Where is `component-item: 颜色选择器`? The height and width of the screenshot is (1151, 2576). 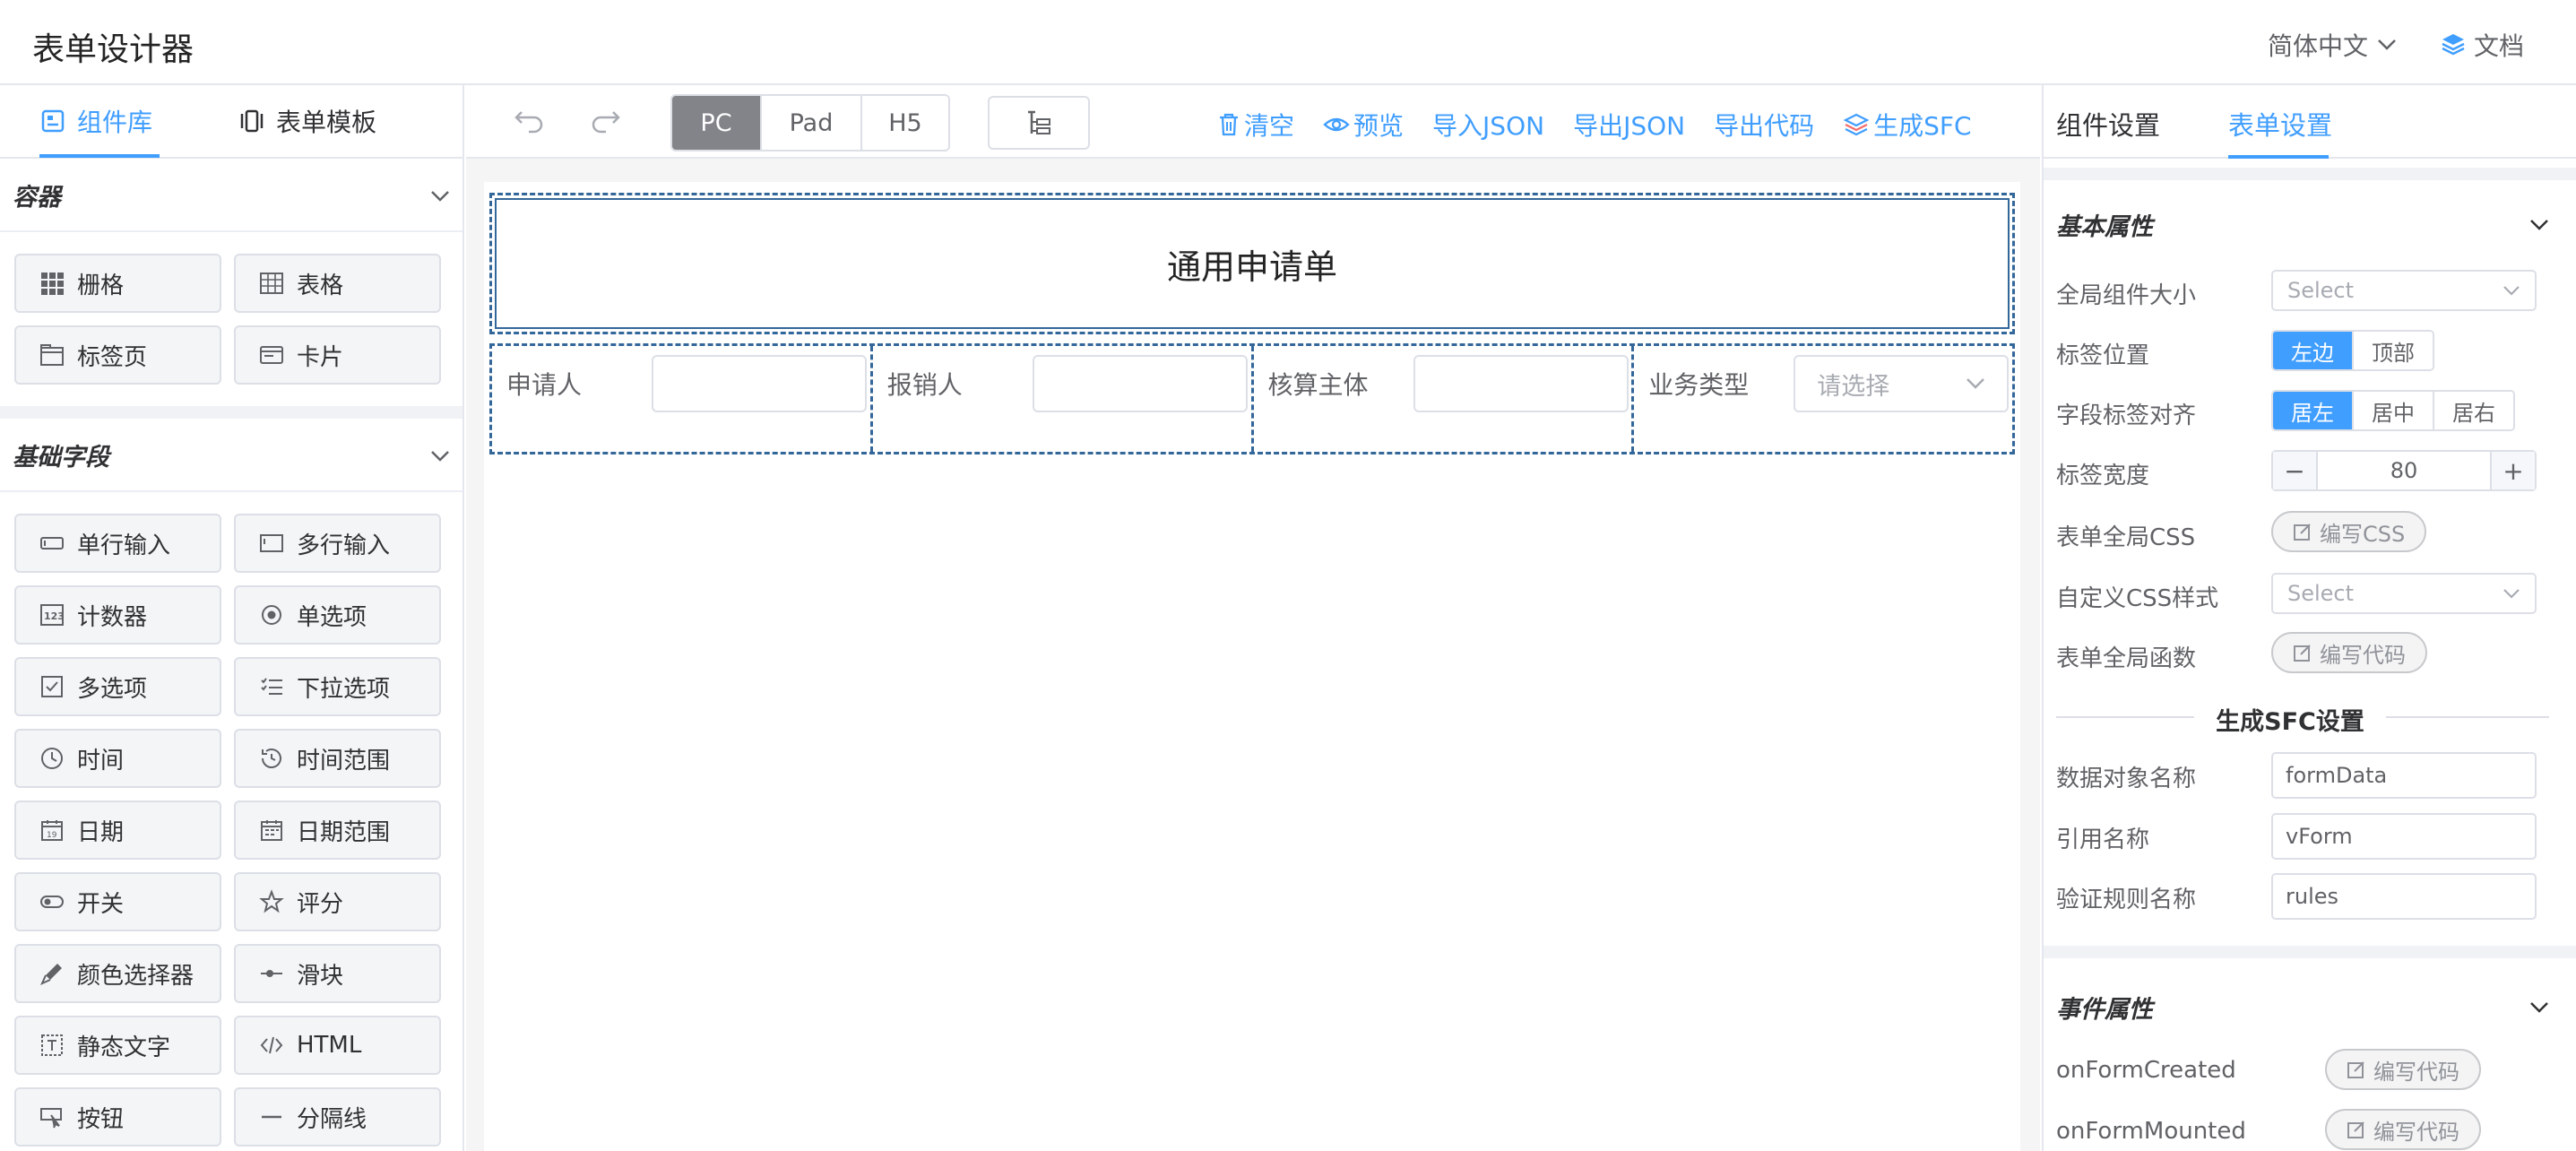 component-item: 颜色选择器 is located at coordinates (117, 973).